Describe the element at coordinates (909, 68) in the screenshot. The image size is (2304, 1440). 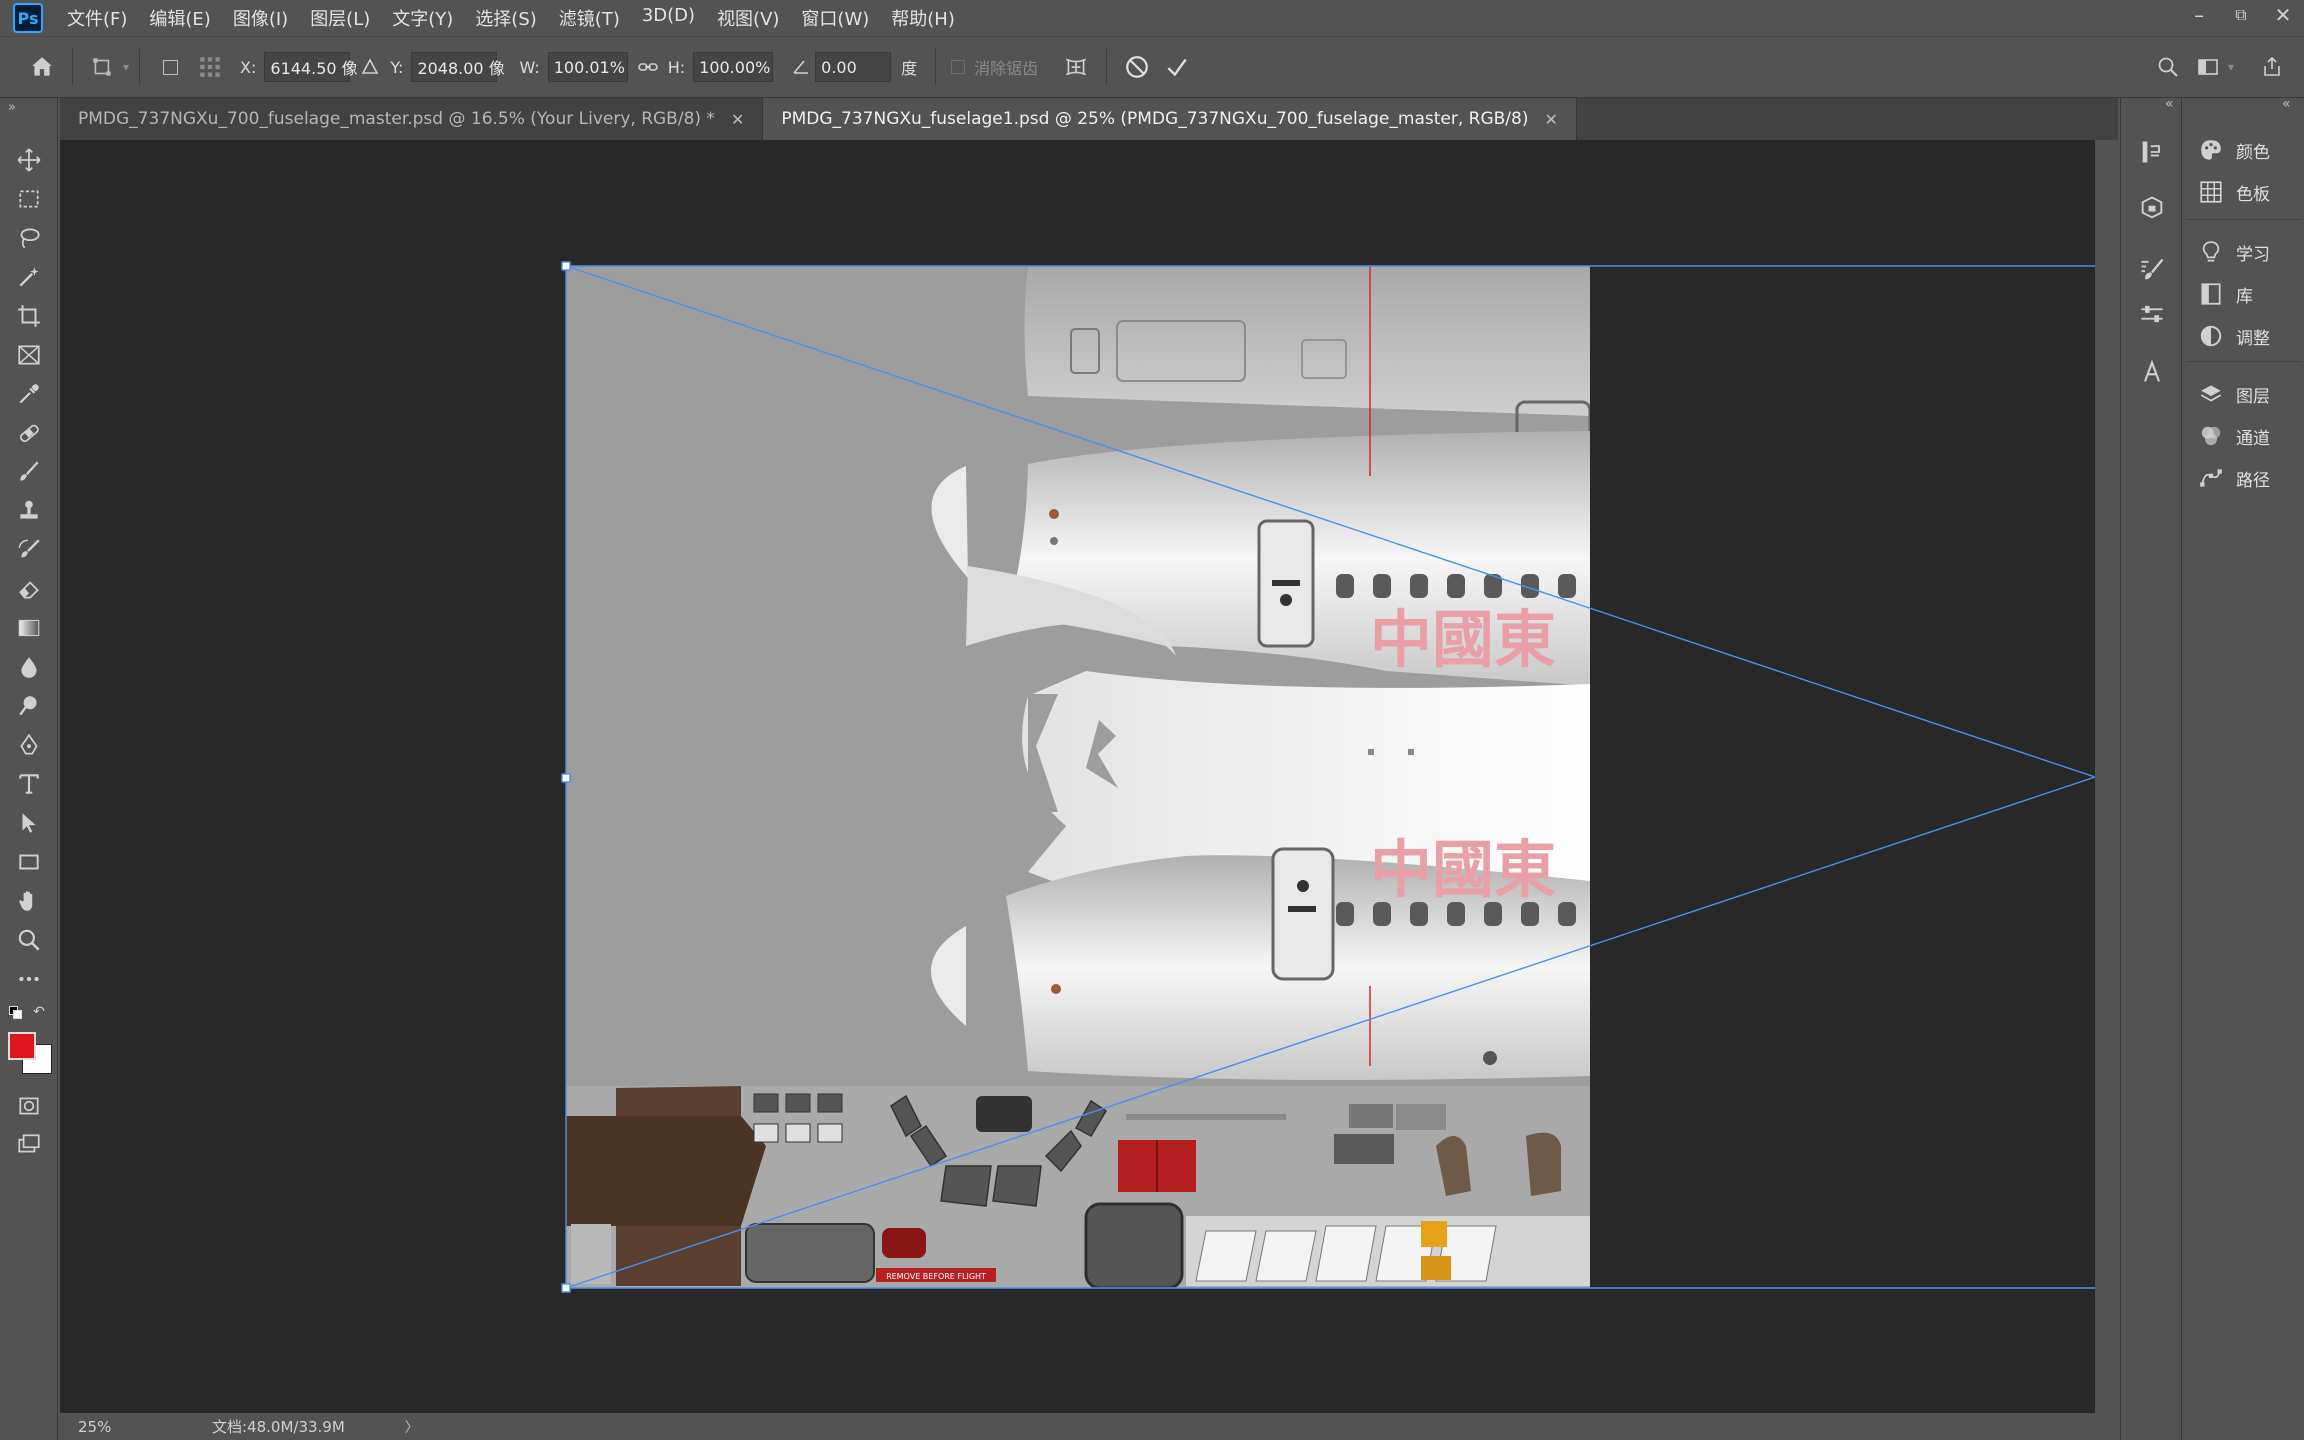
I see `angle-unit: 度` at that location.